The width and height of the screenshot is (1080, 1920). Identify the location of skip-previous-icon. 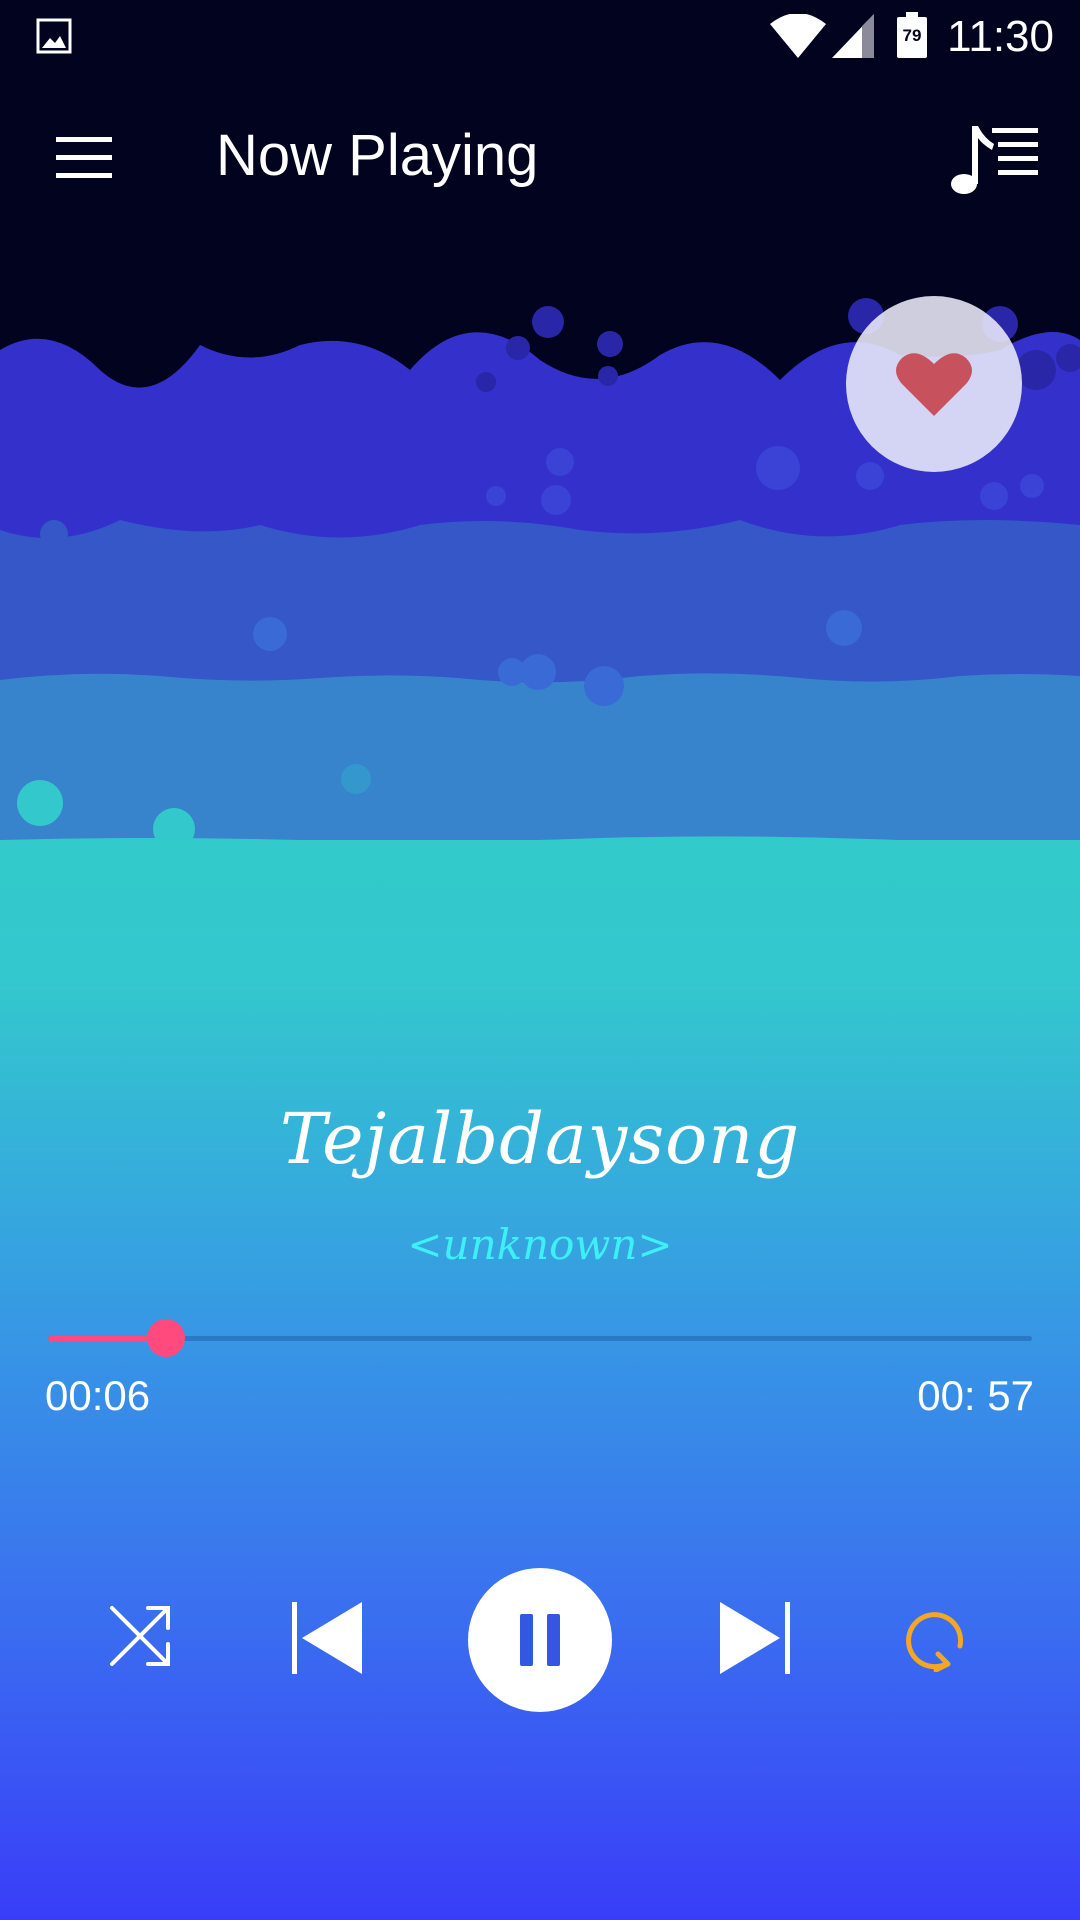
(327, 1638).